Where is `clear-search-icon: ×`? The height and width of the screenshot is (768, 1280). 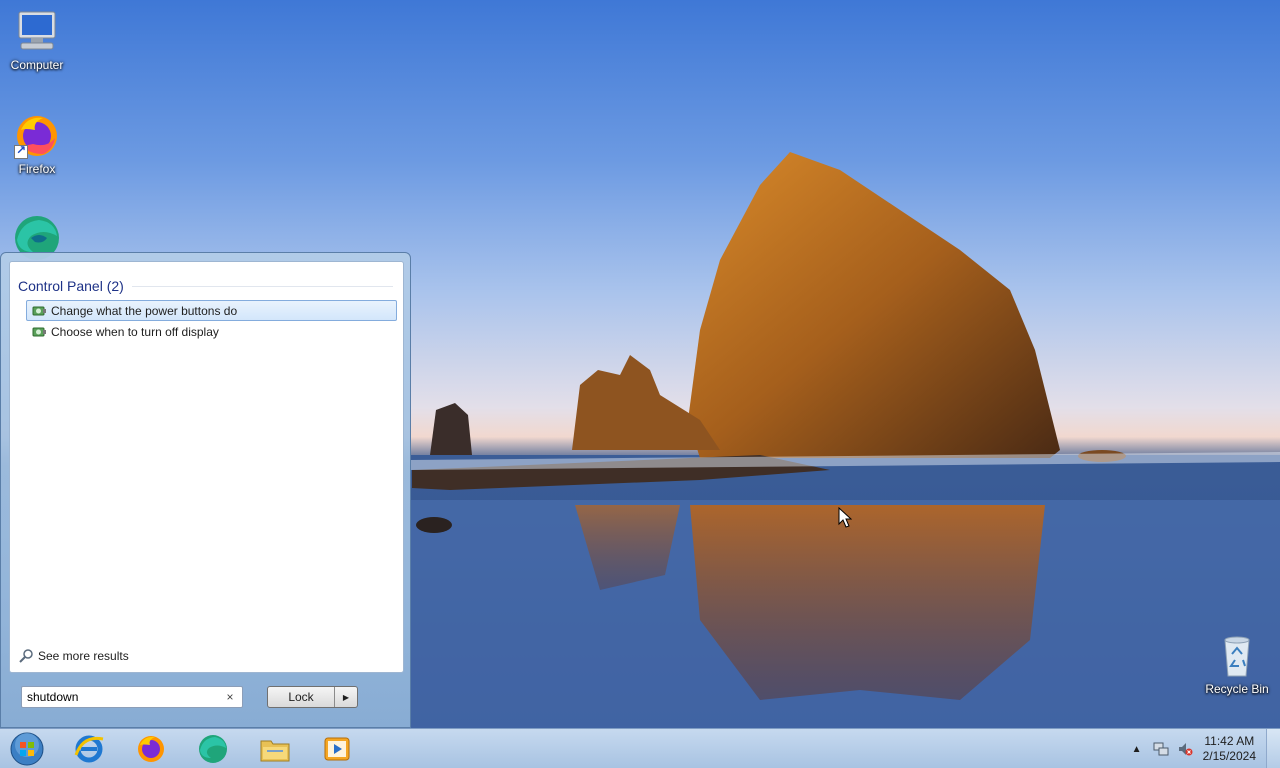
clear-search-icon: × is located at coordinates (230, 697).